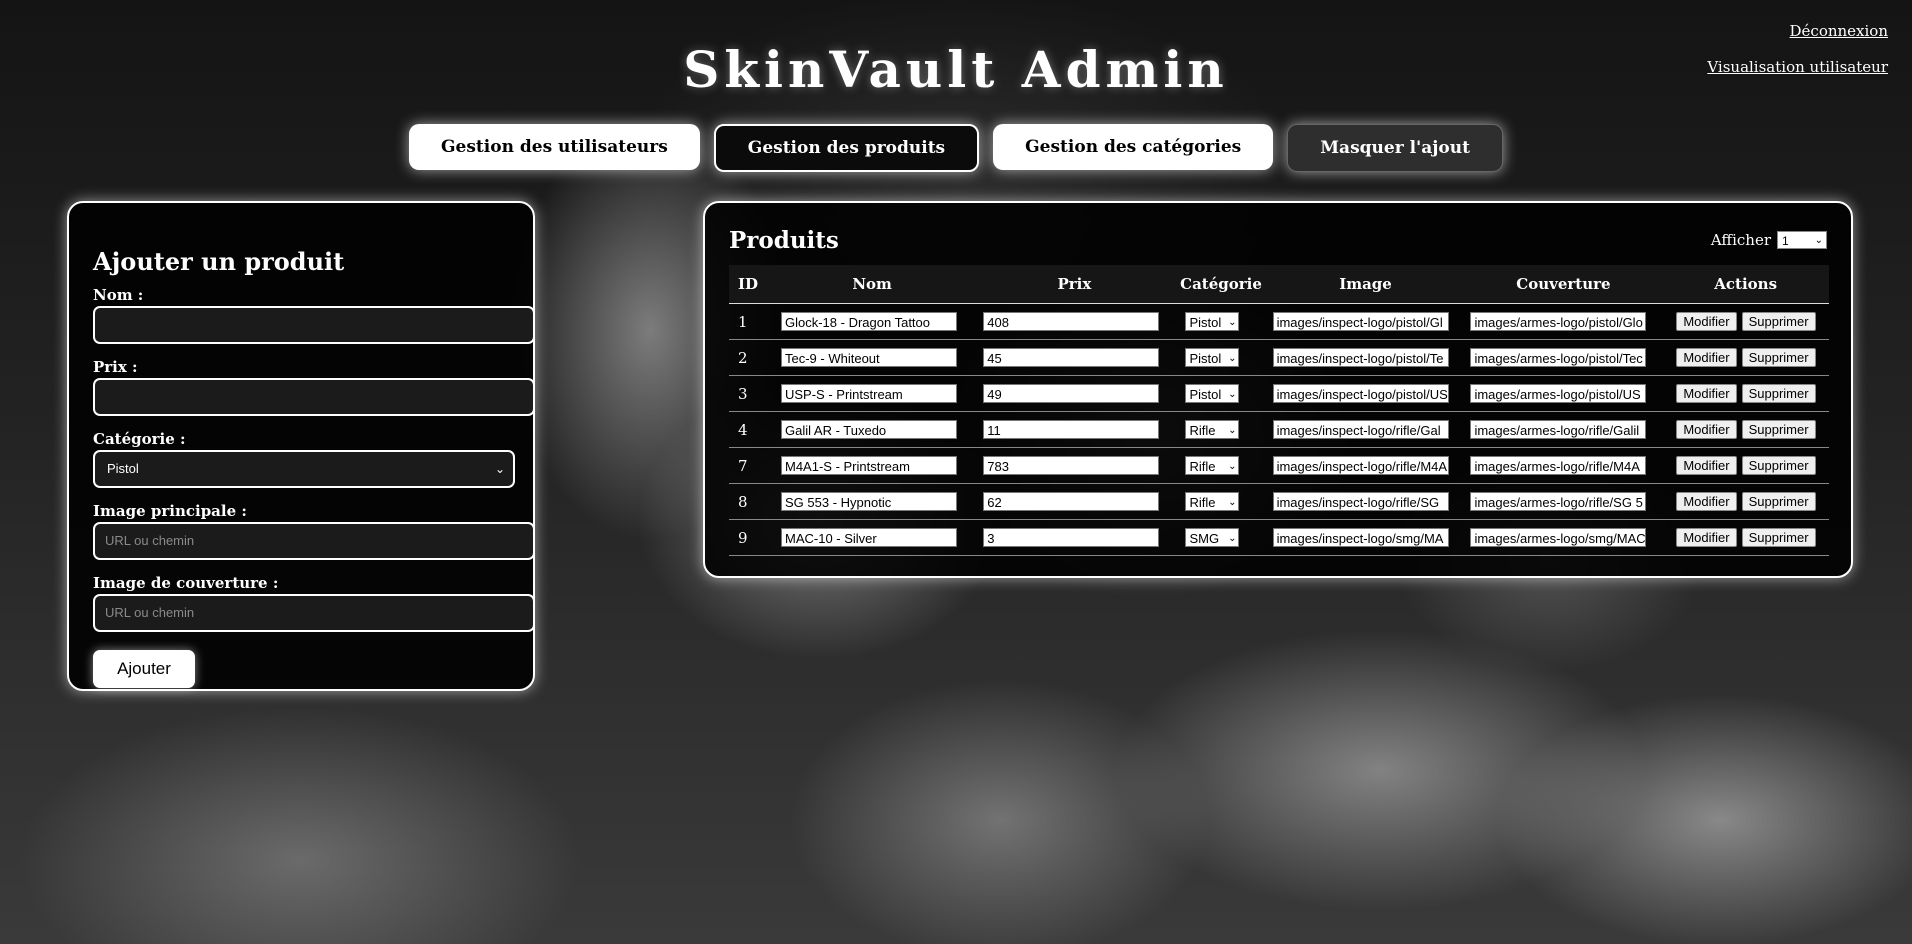 The width and height of the screenshot is (1912, 944). What do you see at coordinates (869, 393) in the screenshot?
I see `row-name-input: USP-S - Printstream` at bounding box center [869, 393].